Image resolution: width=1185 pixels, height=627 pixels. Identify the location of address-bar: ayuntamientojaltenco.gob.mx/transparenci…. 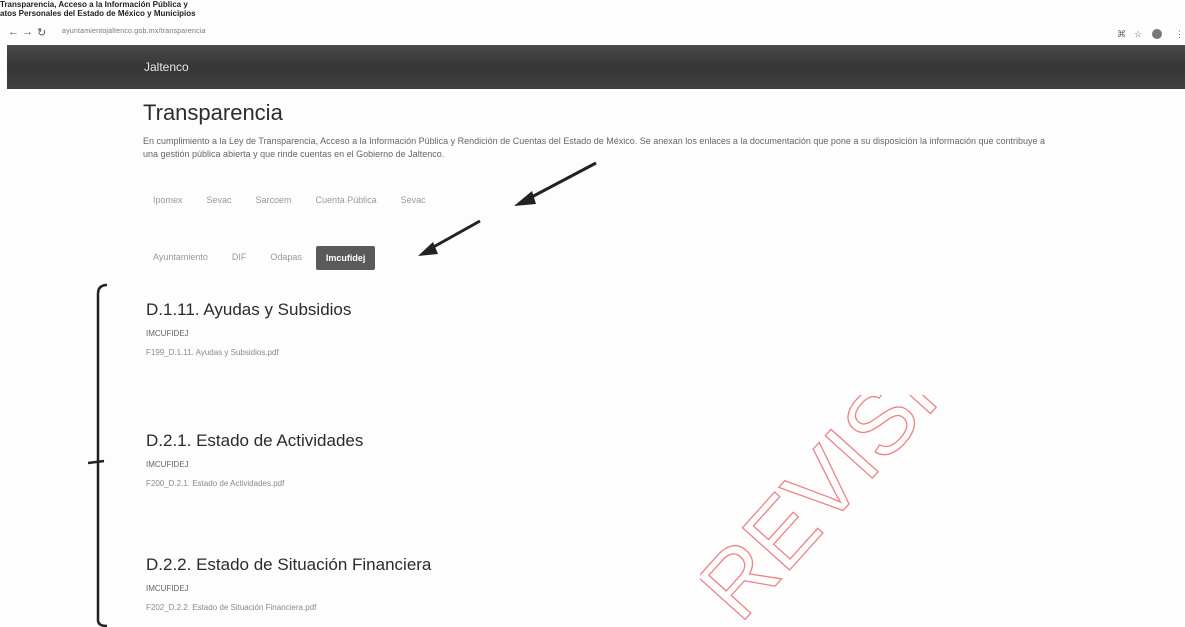
(134, 31).